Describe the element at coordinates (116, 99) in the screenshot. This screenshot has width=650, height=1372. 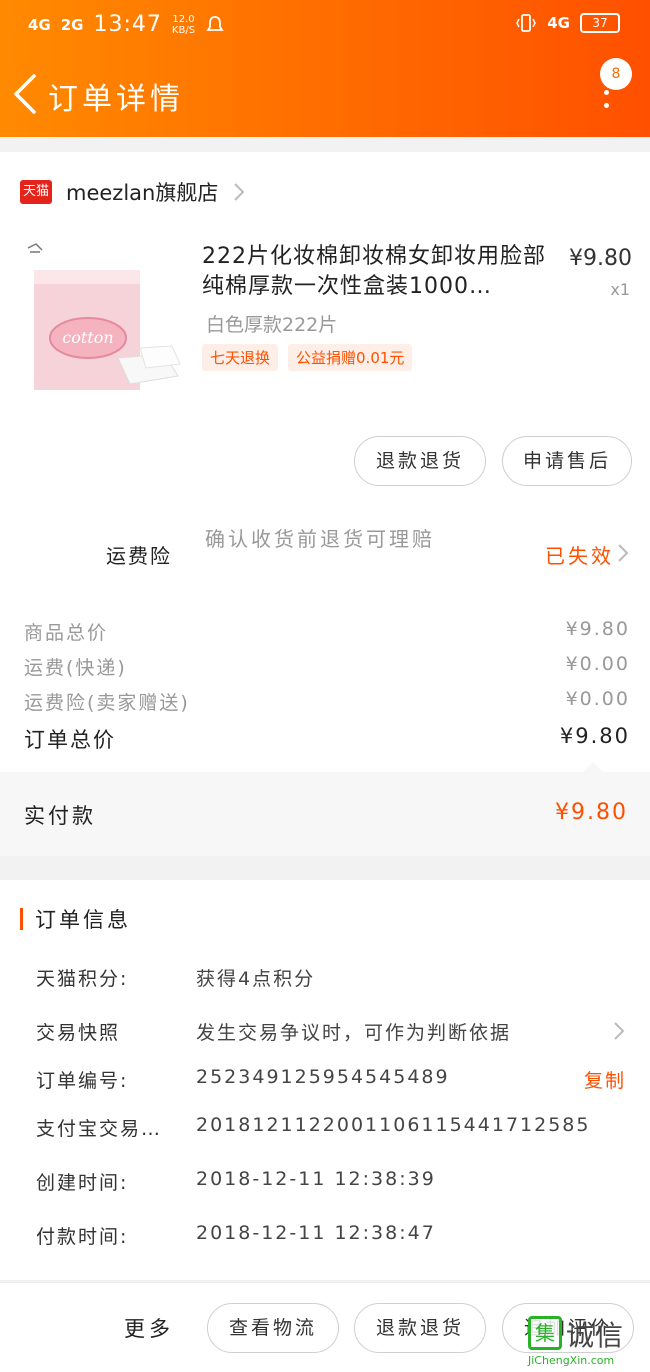
I see `page-title: 订单详情` at that location.